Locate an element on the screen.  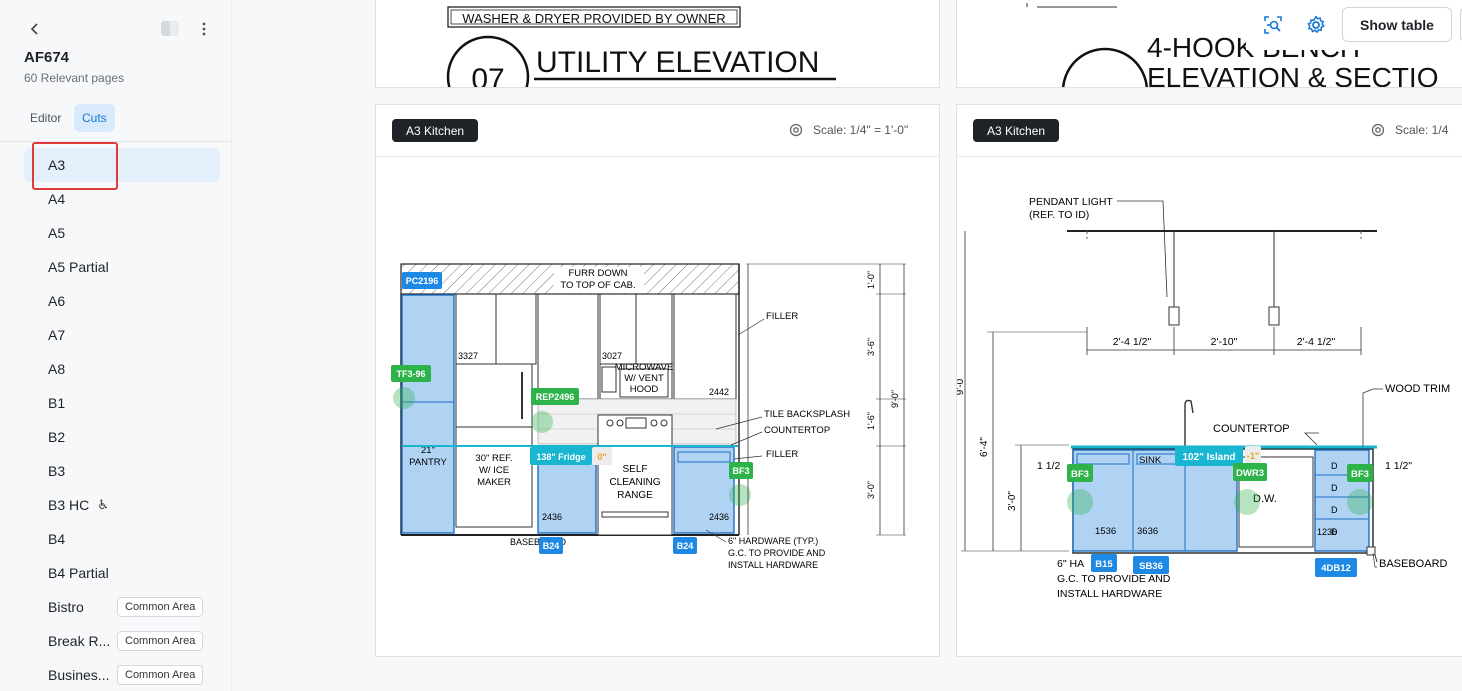
offset-tag: -1" is located at coordinates (1253, 456).